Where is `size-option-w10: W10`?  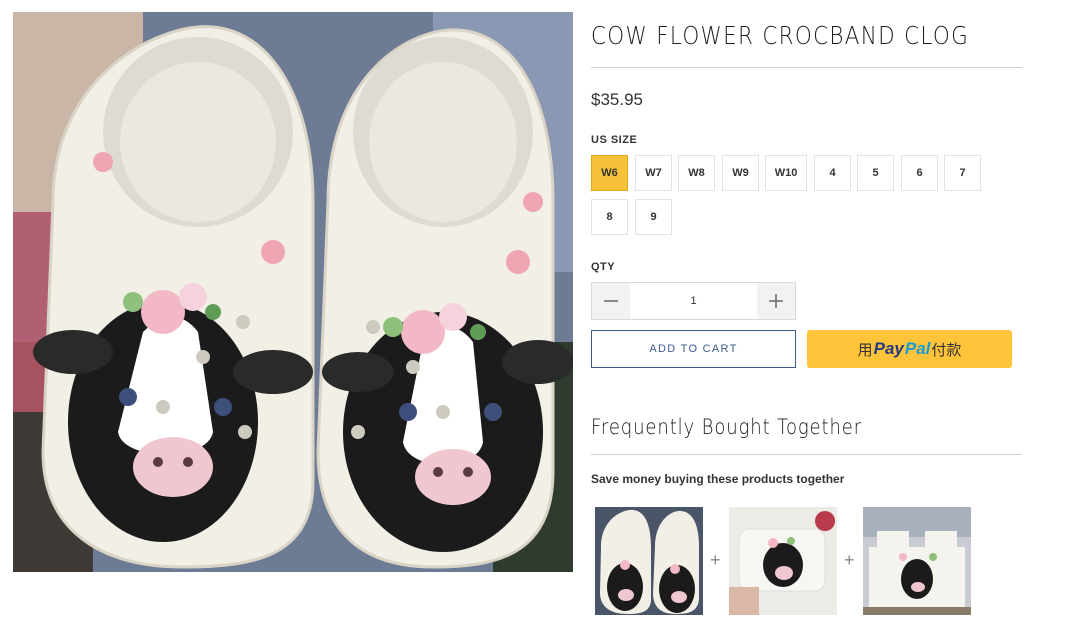 size-option-w10: W10 is located at coordinates (786, 173).